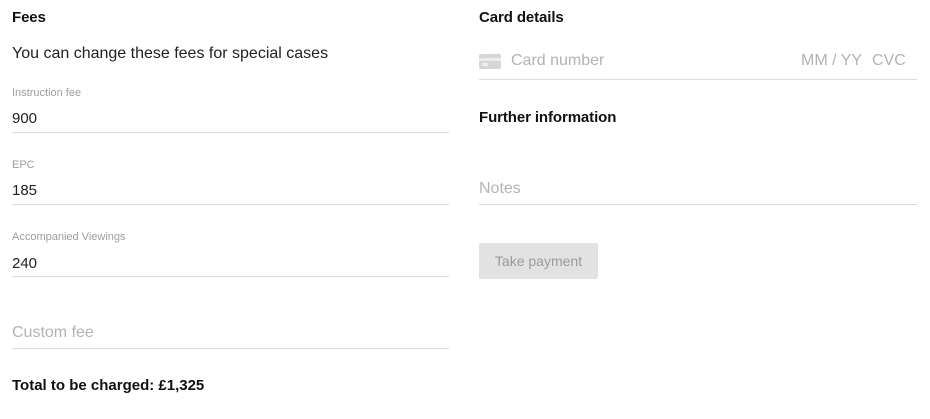 The height and width of the screenshot is (419, 930). Describe the element at coordinates (698, 79) in the screenshot. I see `card-underline` at that location.